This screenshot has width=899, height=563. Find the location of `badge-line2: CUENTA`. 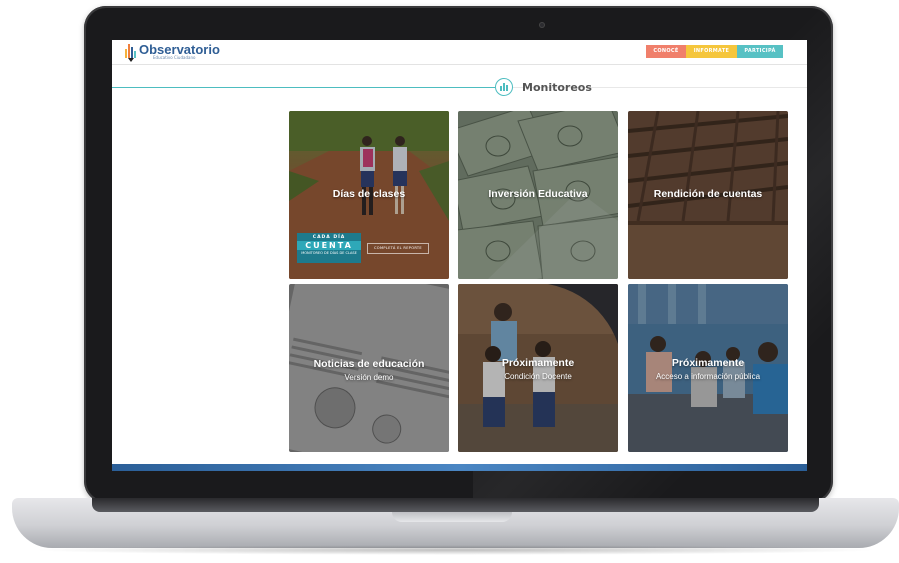

badge-line2: CUENTA is located at coordinates (329, 245).